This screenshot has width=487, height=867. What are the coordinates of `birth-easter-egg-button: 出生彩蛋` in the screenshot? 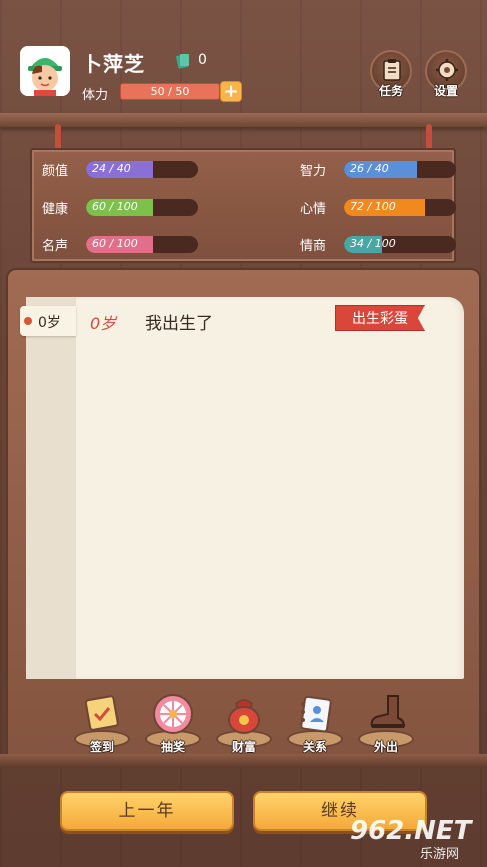 It's located at (380, 318).